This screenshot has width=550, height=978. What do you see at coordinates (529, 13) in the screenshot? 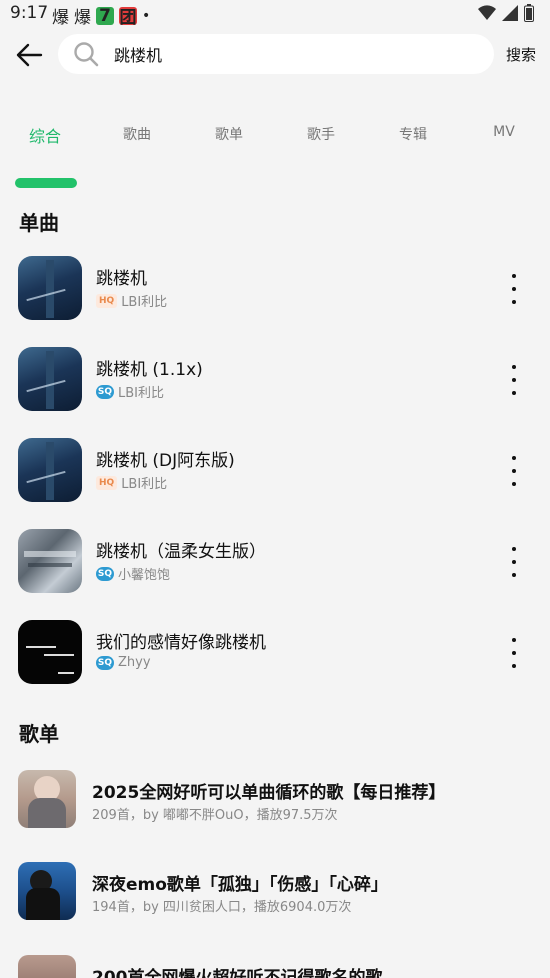
I see `battery-icon` at bounding box center [529, 13].